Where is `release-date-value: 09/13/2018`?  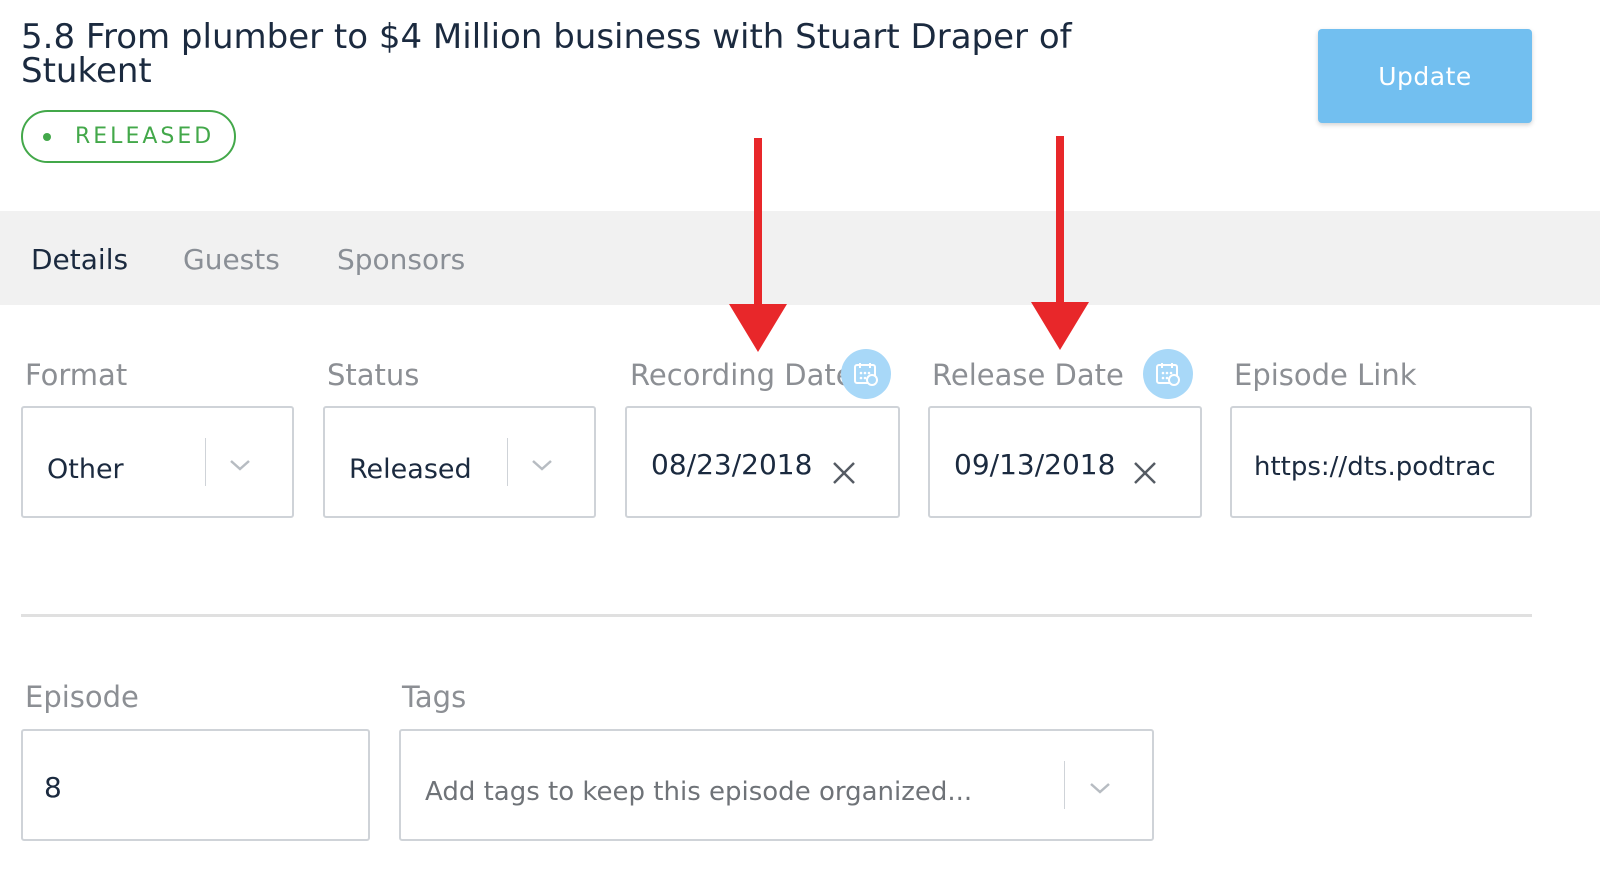 release-date-value: 09/13/2018 is located at coordinates (1035, 464).